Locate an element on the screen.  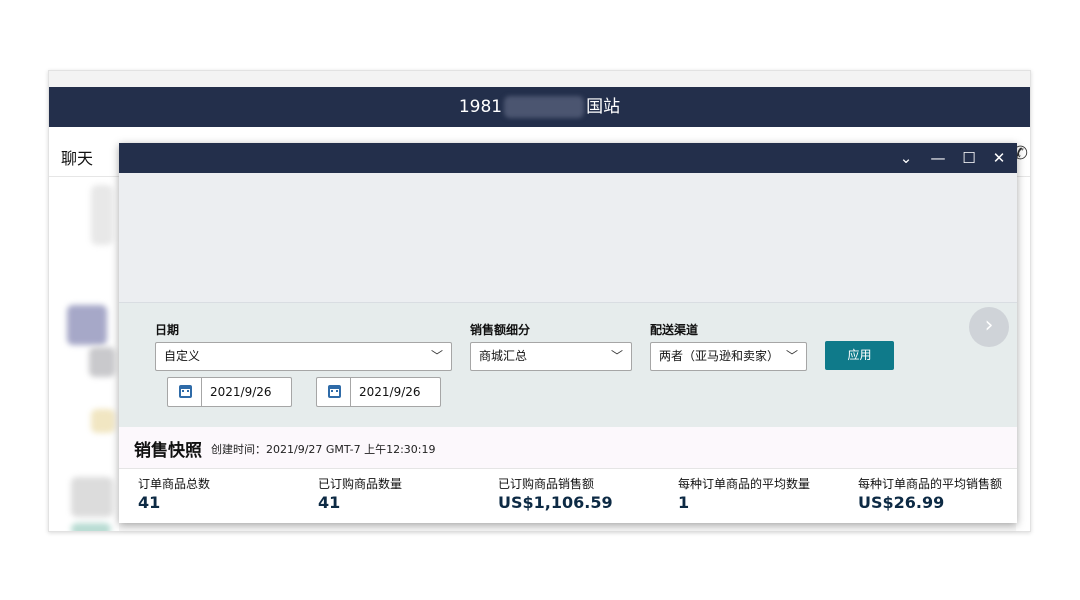
title-suffix: 国站 is located at coordinates (603, 107).